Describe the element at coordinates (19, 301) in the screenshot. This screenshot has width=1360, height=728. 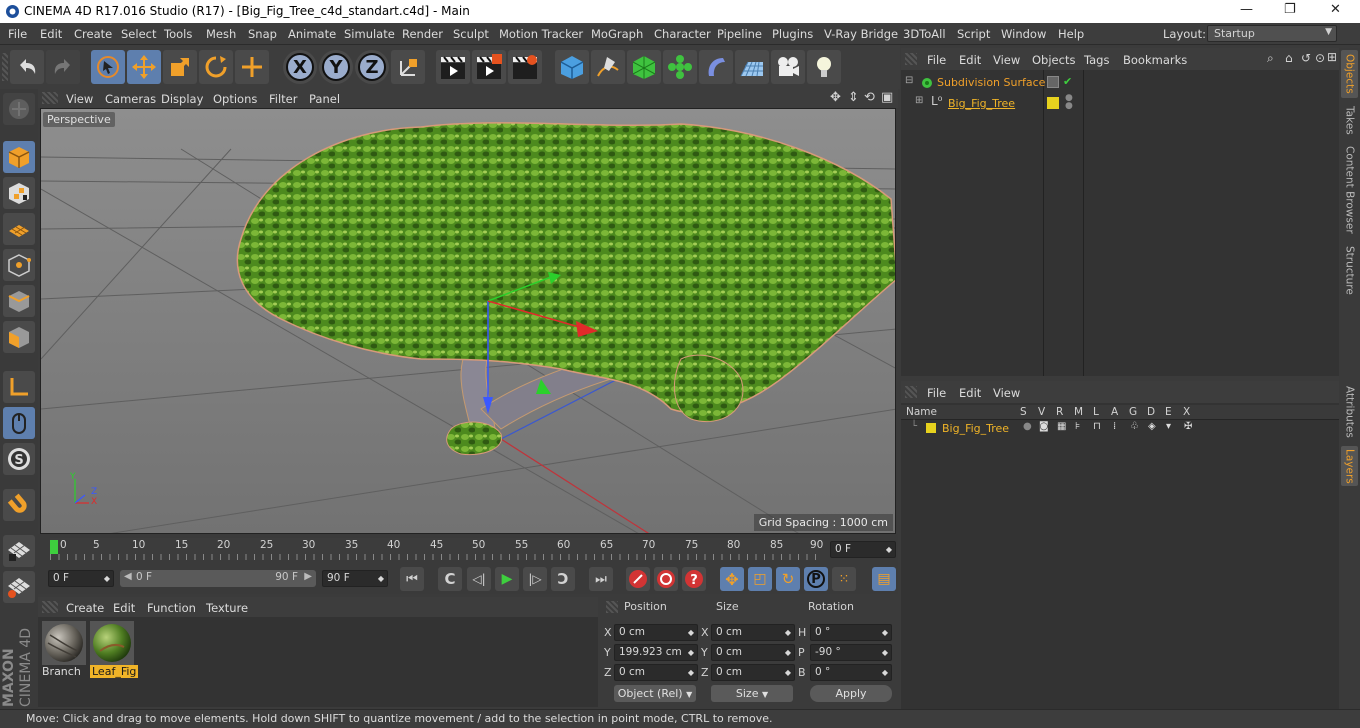
I see `edges-mode-button` at that location.